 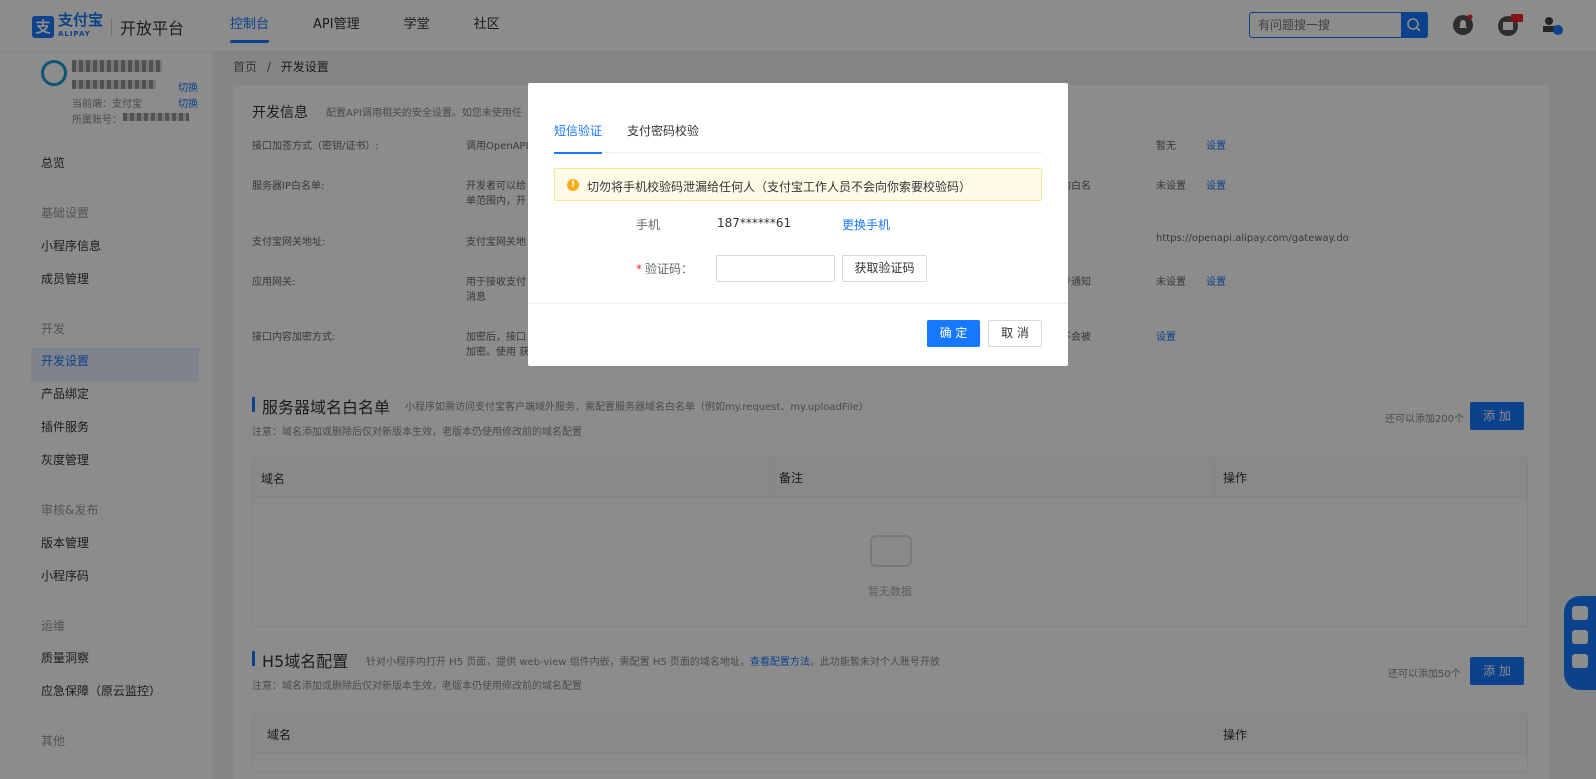 What do you see at coordinates (779, 187) in the screenshot?
I see `alert-text: 切勿将手机校验码泄漏给任何人（支付宝工作人员不会向你索要校验码）` at bounding box center [779, 187].